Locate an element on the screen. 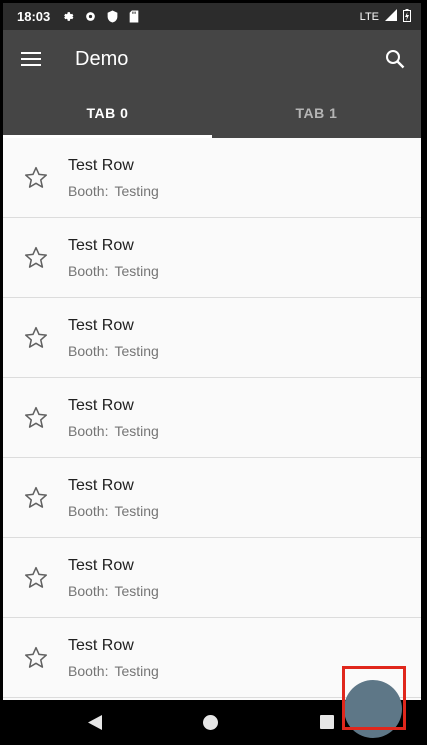 This screenshot has height=745, width=427. tab-label: TAB 0 is located at coordinates (107, 113).